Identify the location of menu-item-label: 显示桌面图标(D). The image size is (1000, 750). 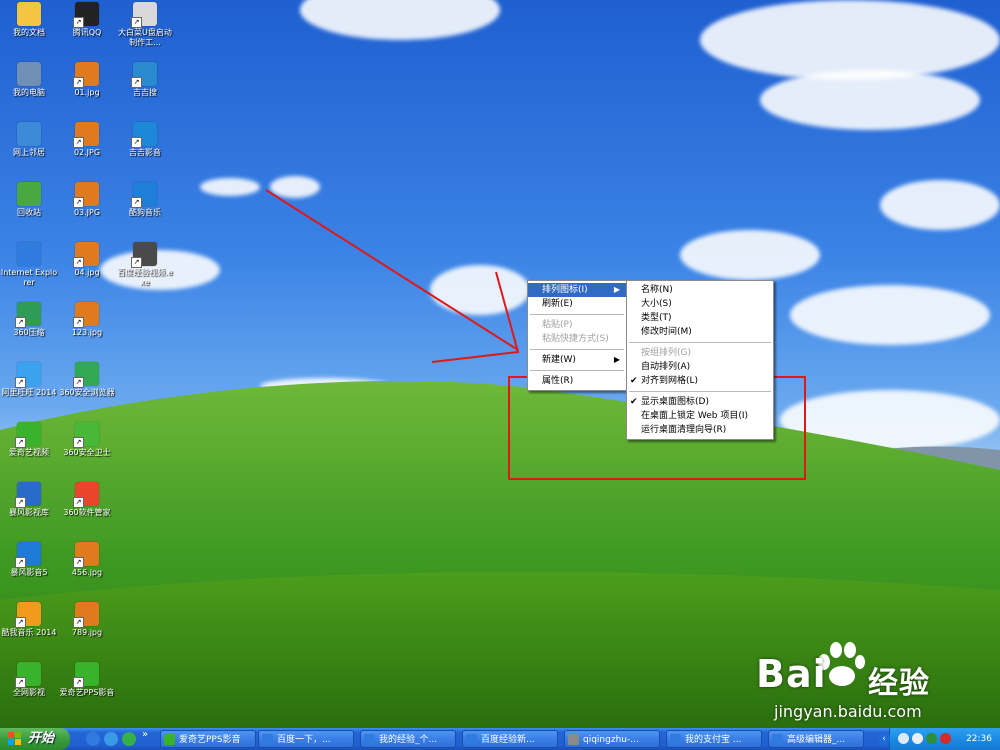
(675, 402).